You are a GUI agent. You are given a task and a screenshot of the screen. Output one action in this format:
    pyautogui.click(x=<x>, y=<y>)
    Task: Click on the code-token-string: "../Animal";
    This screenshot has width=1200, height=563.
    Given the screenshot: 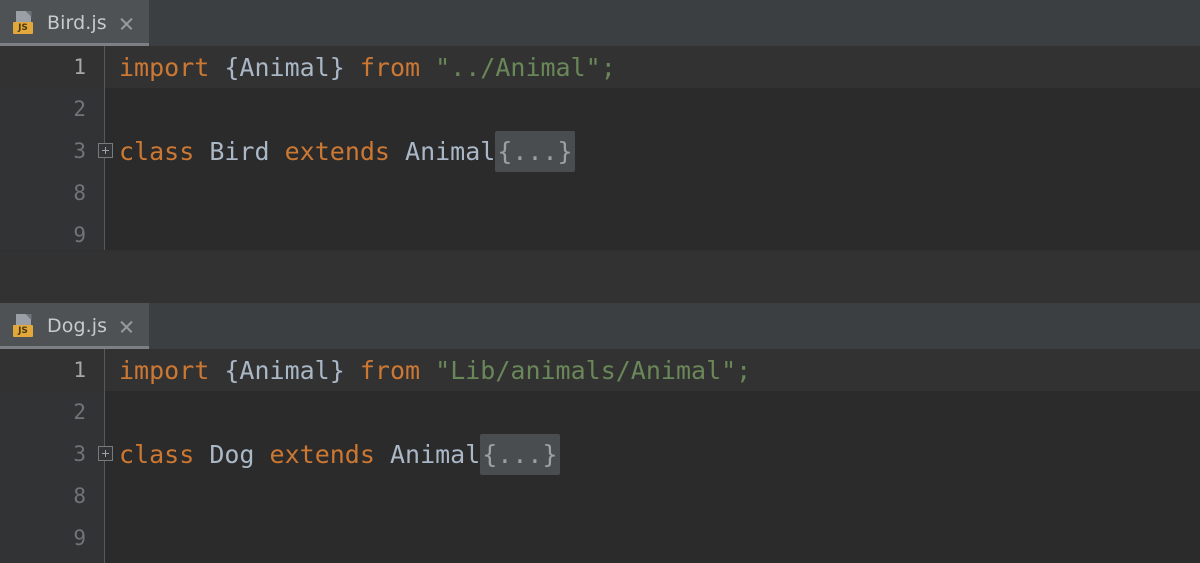 What is the action you would take?
    pyautogui.click(x=525, y=67)
    